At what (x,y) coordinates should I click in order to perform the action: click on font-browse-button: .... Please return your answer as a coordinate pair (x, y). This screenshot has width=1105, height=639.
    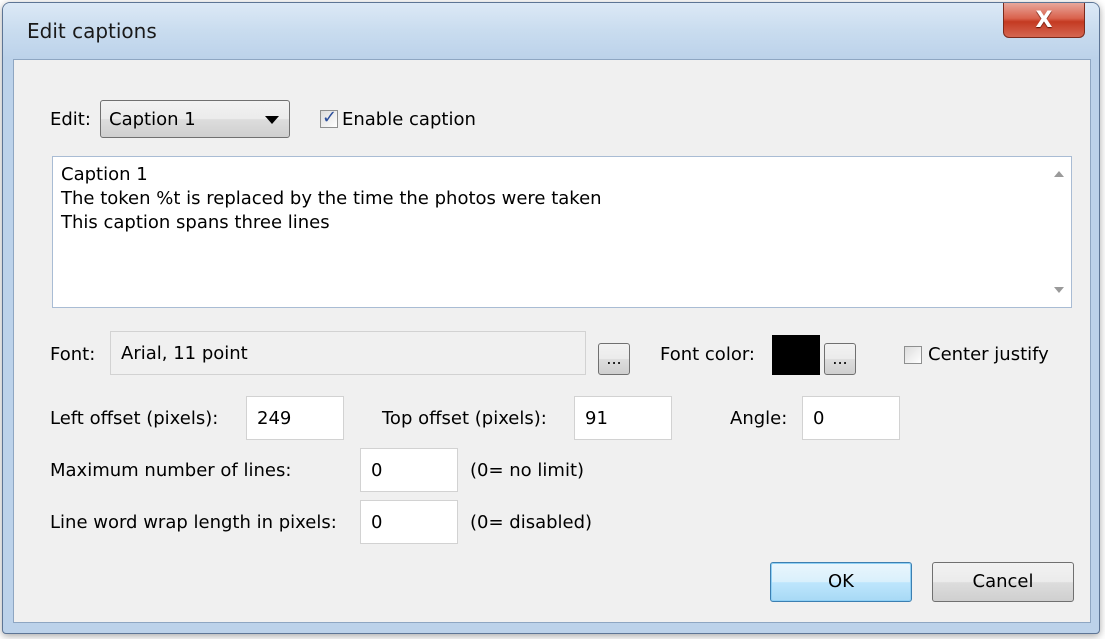
    Looking at the image, I should click on (614, 359).